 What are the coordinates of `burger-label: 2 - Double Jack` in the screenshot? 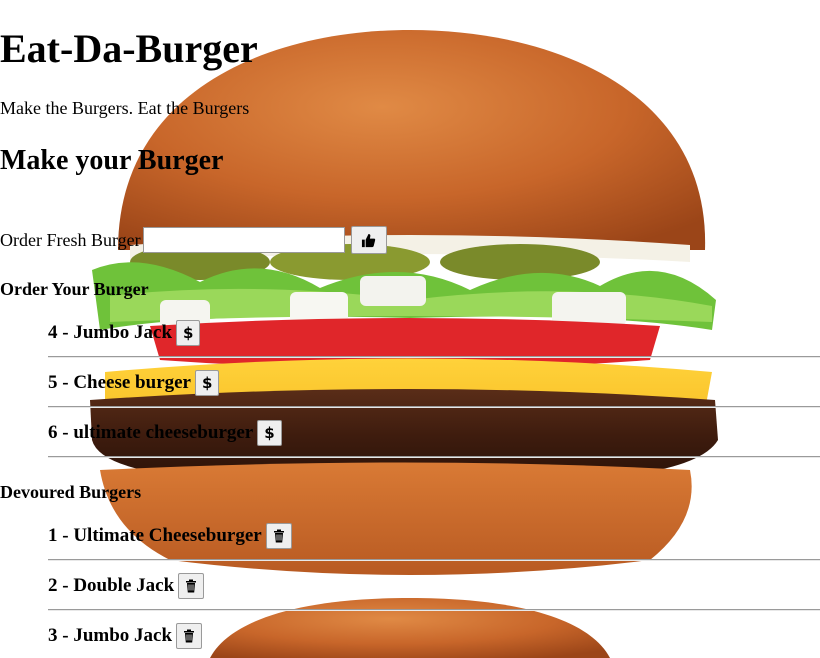 It's located at (111, 585).